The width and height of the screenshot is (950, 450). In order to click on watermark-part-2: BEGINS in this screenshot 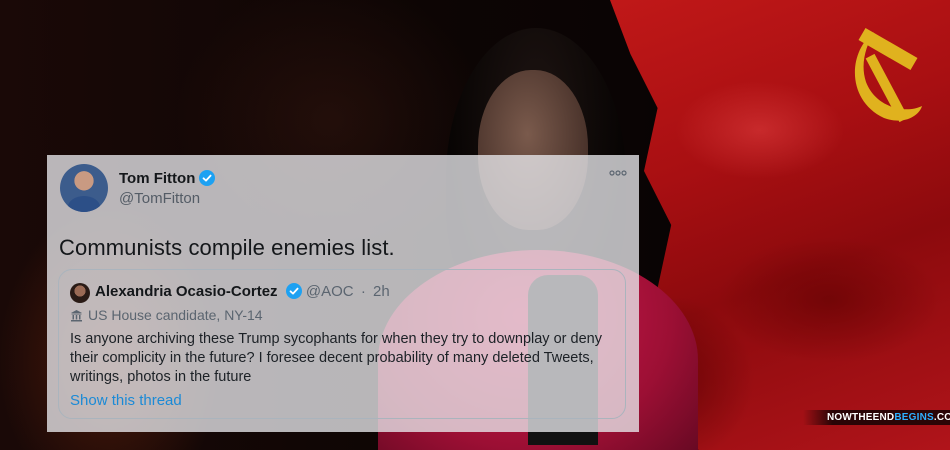, I will do `click(914, 417)`.